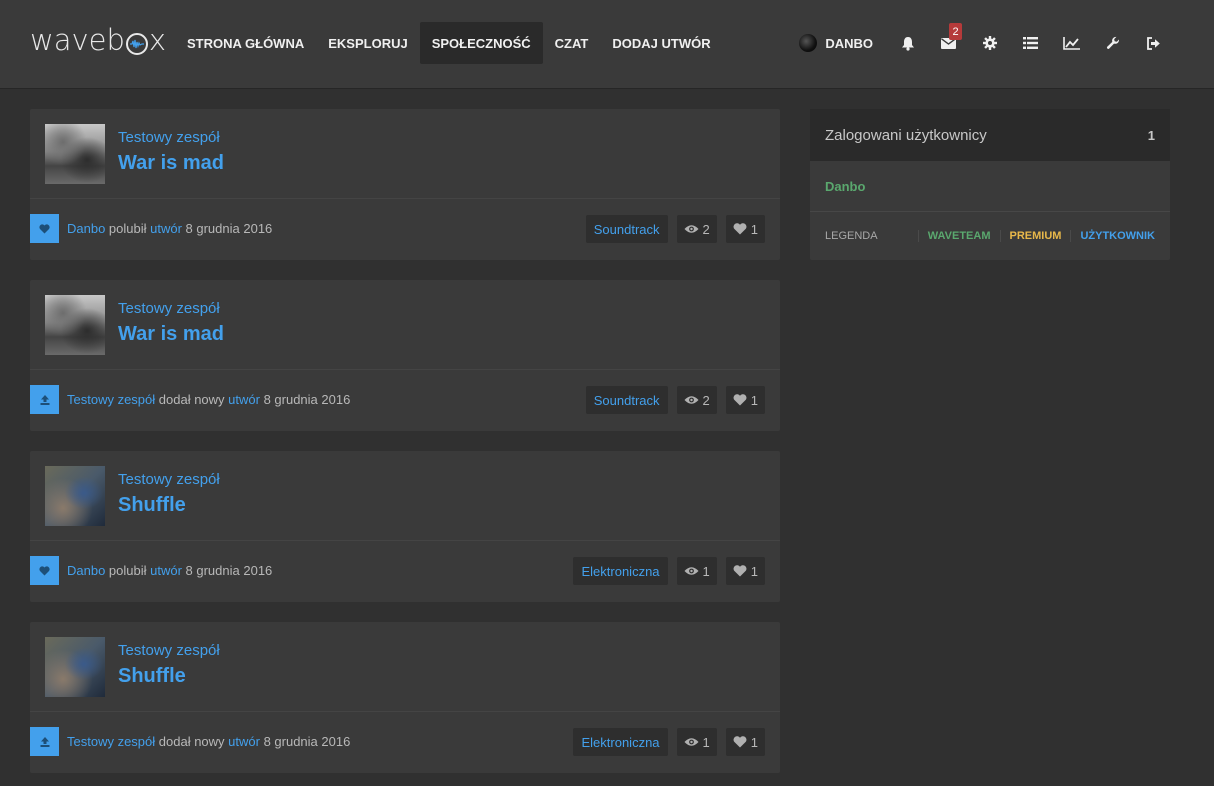  I want to click on views-count: 2, so click(696, 229).